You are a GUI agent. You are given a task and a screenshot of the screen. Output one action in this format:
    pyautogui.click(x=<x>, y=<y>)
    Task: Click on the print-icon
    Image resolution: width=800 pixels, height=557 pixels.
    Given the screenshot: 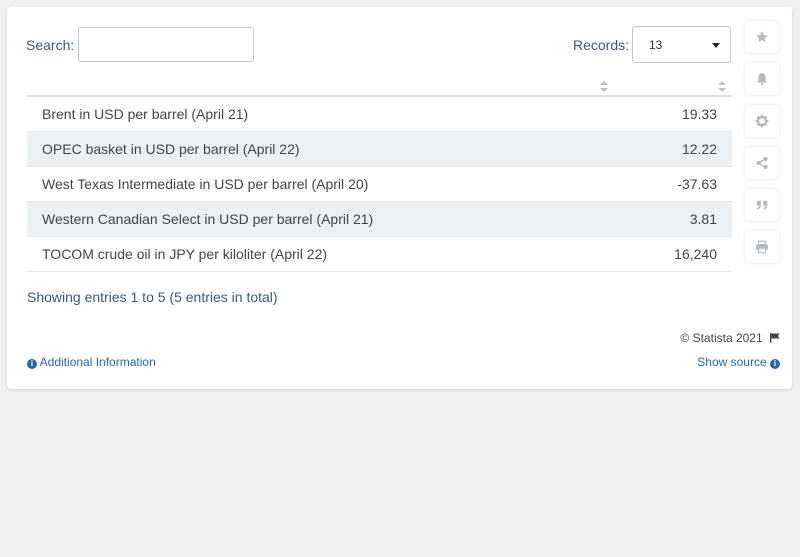 What is the action you would take?
    pyautogui.click(x=762, y=247)
    